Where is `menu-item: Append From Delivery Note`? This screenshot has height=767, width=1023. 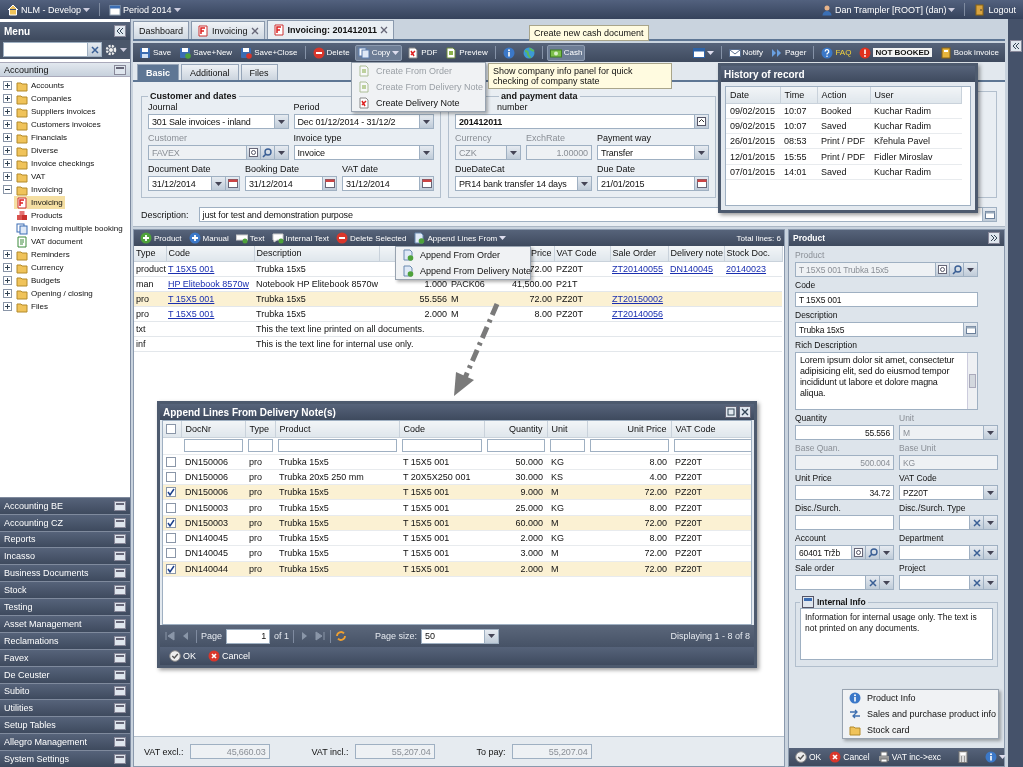
menu-item: Append From Delivery Note is located at coordinates (463, 271).